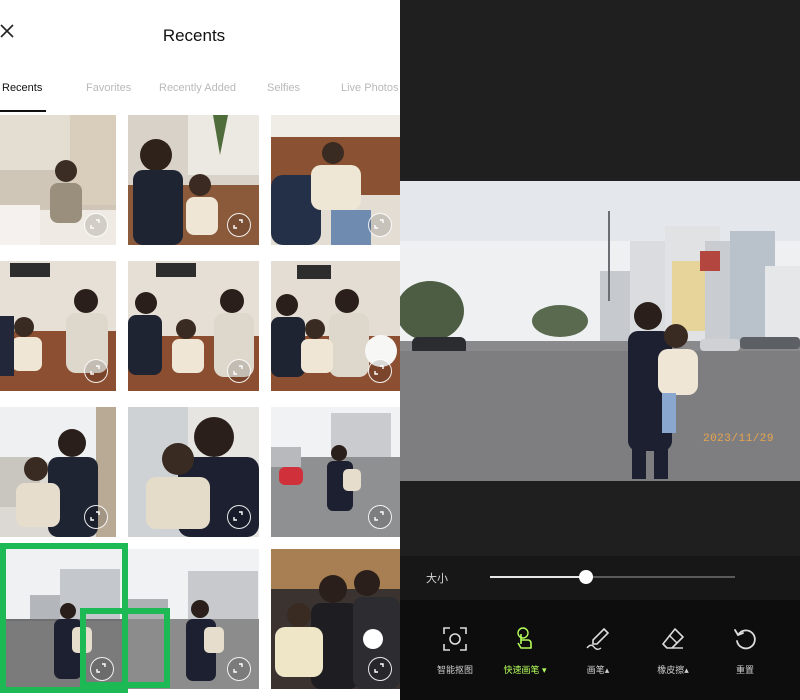  Describe the element at coordinates (455, 641) in the screenshot. I see `smart-cutout-icon` at that location.